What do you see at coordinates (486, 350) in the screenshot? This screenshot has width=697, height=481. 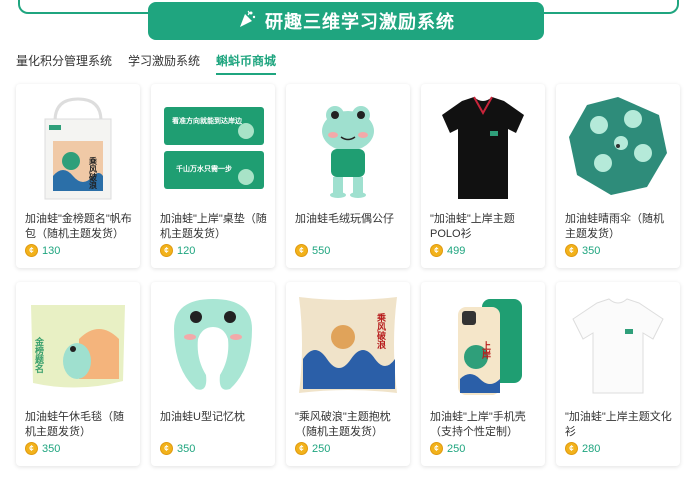 I see `svg-text: 上岸` at bounding box center [486, 350].